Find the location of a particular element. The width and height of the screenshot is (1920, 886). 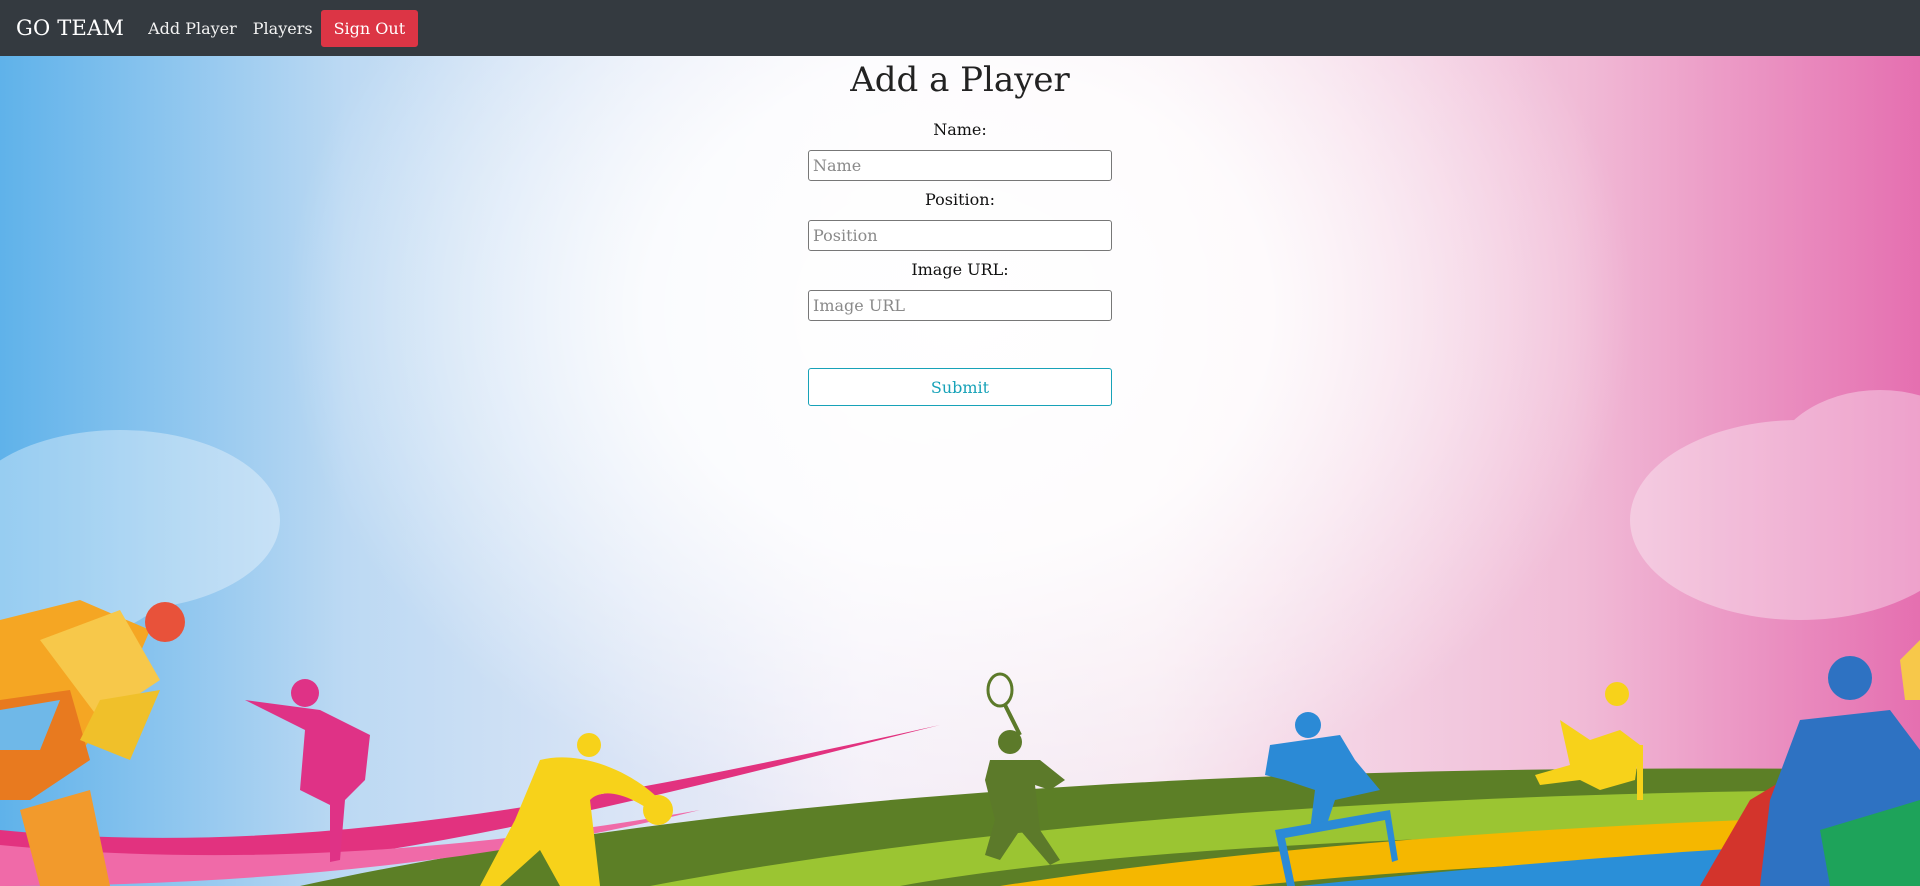

athlete-left is located at coordinates (92, 743).